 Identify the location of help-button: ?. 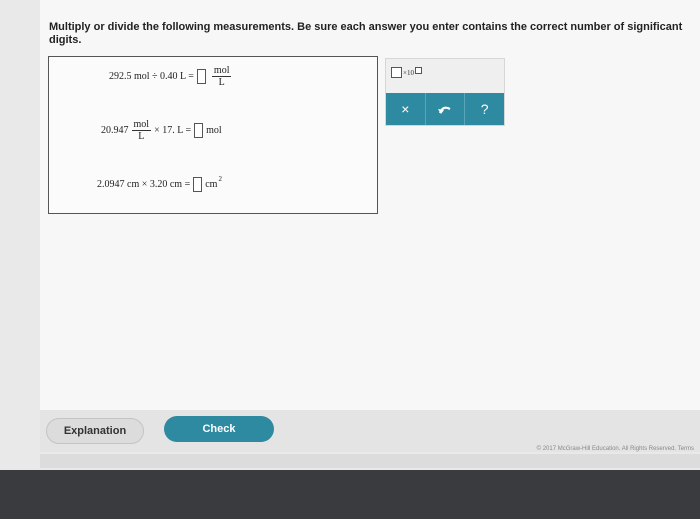
(484, 109).